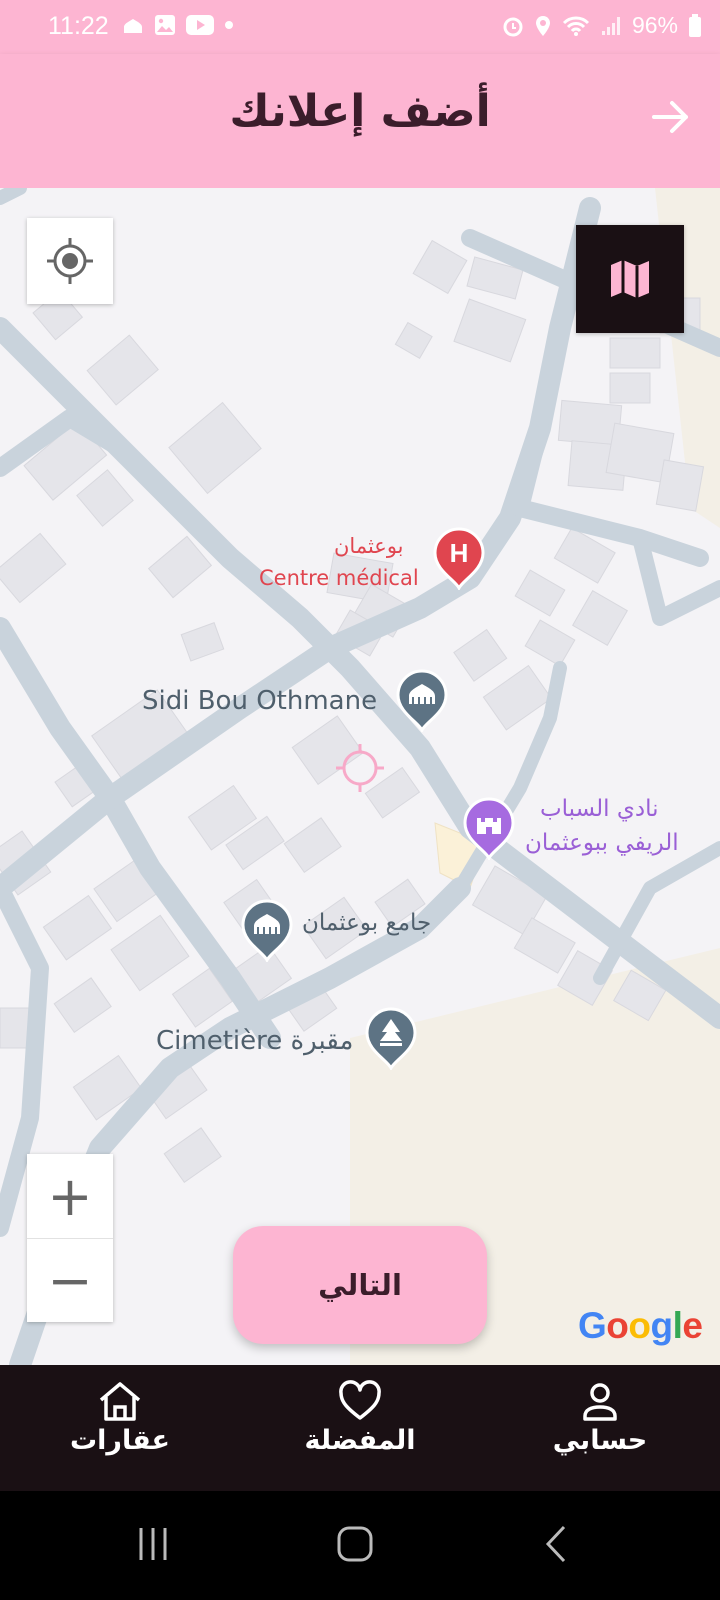 The width and height of the screenshot is (720, 1600). I want to click on svg-text: H, so click(459, 553).